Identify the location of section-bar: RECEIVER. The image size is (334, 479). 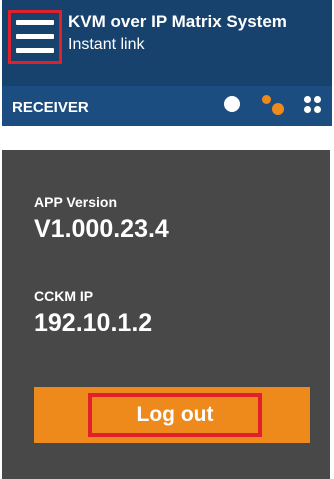
(167, 106).